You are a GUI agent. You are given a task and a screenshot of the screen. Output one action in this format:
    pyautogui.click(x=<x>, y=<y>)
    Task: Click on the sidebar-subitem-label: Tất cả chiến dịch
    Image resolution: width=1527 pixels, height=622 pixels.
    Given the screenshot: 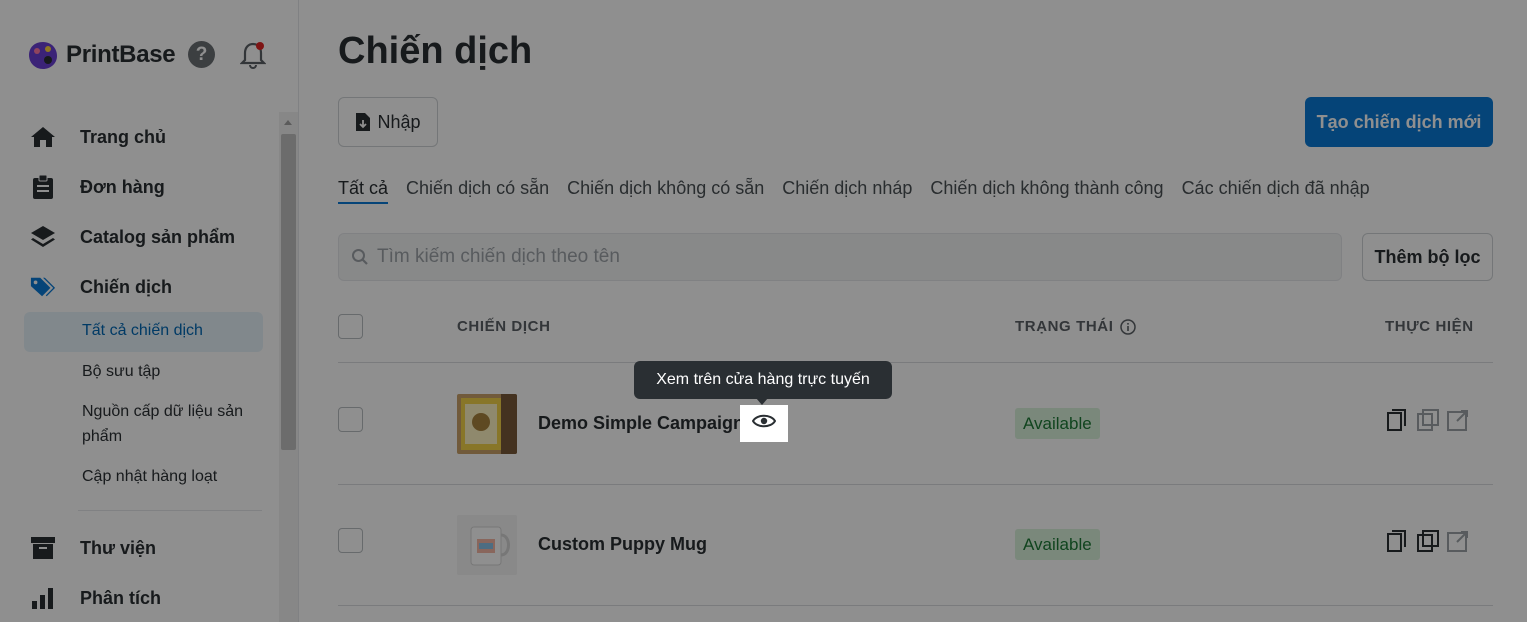 What is the action you would take?
    pyautogui.click(x=142, y=330)
    